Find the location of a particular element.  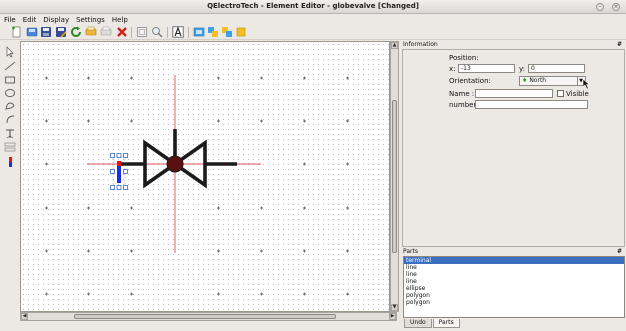

tab-undo: Undo is located at coordinates (418, 323).